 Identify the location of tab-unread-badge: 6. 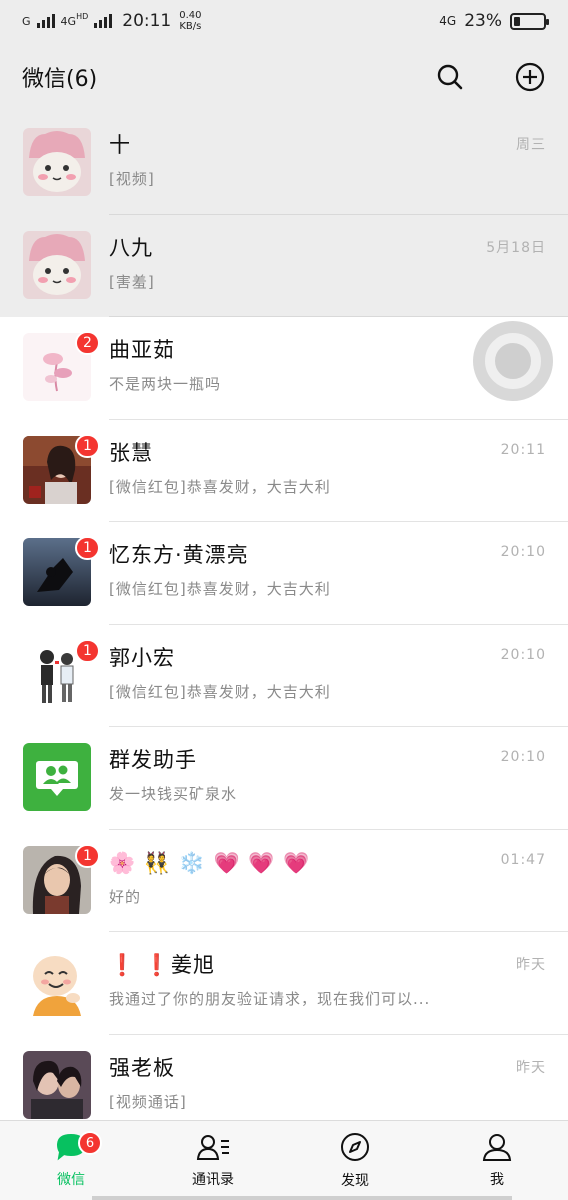
(90, 1143).